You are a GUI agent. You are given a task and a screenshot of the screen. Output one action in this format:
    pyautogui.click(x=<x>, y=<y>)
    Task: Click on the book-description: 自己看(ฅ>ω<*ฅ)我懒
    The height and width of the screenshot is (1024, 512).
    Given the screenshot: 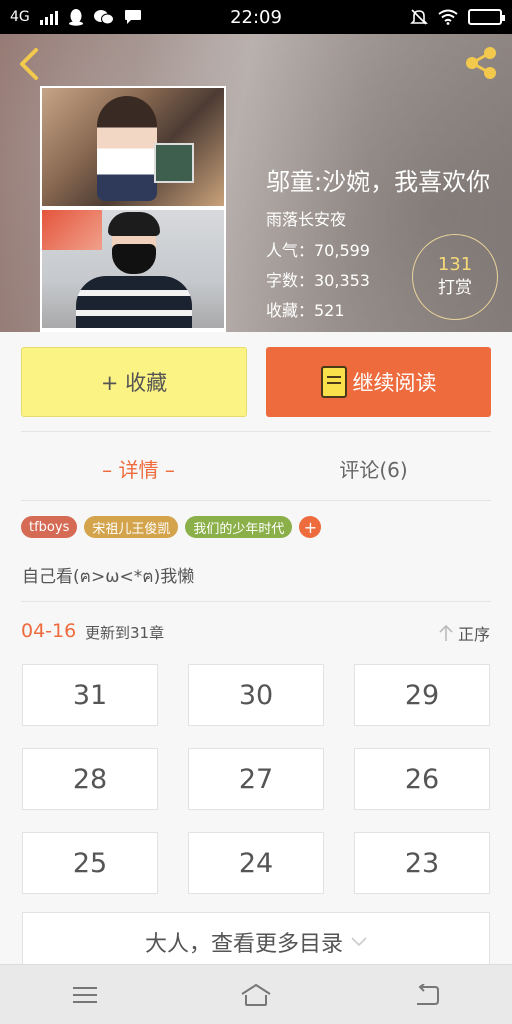 What is the action you would take?
    pyautogui.click(x=108, y=577)
    